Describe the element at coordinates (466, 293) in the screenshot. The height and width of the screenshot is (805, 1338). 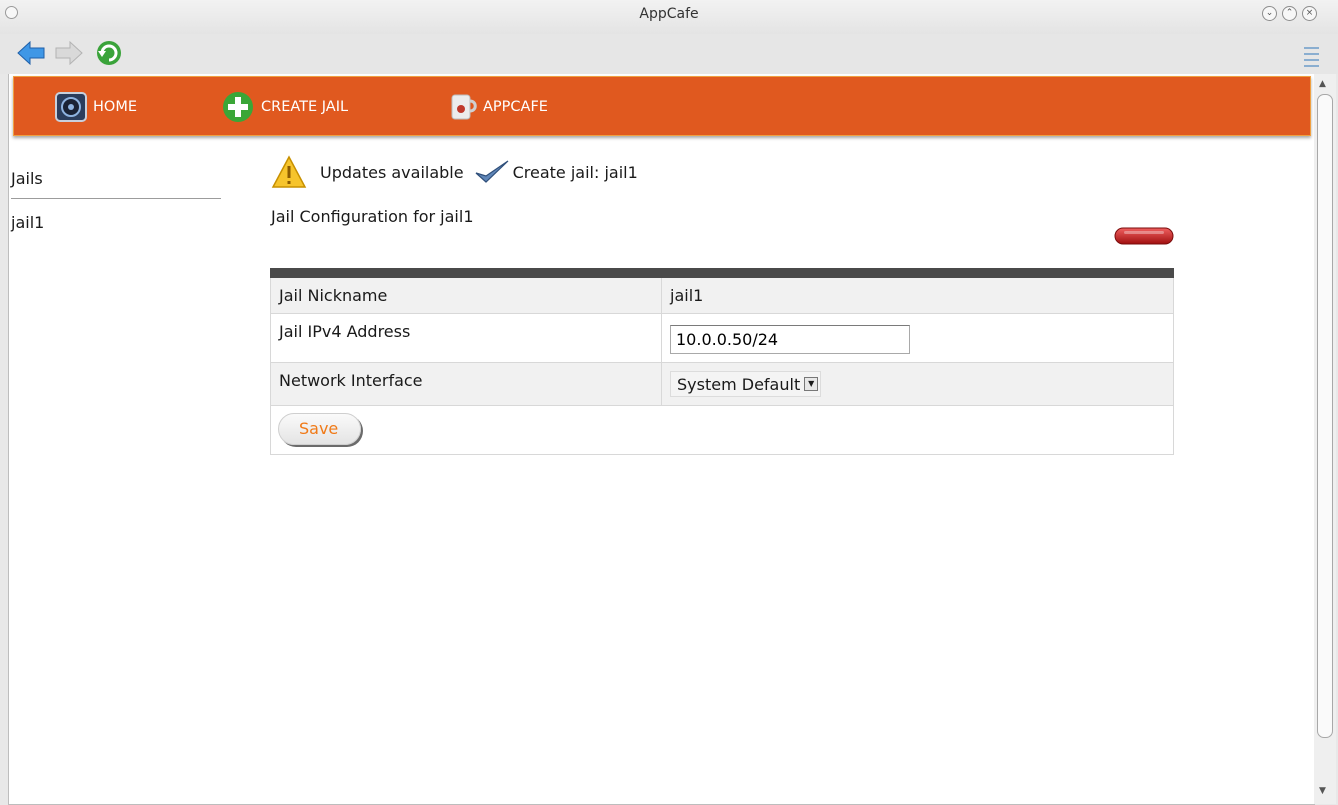
I see `nickname-label: Jail Nickname` at that location.